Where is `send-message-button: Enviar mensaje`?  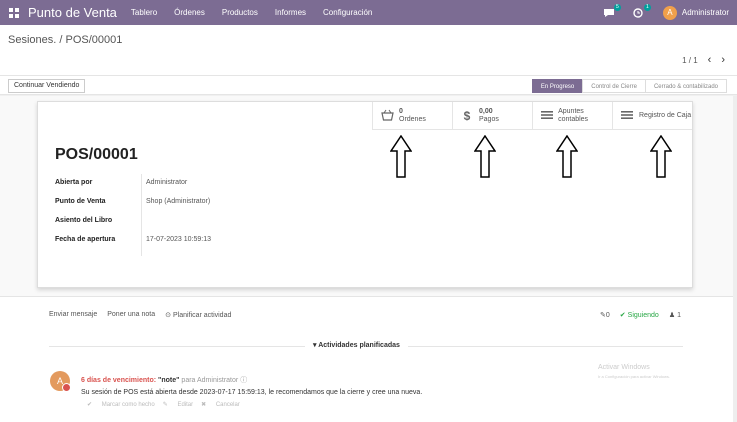
send-message-button: Enviar mensaje is located at coordinates (73, 315).